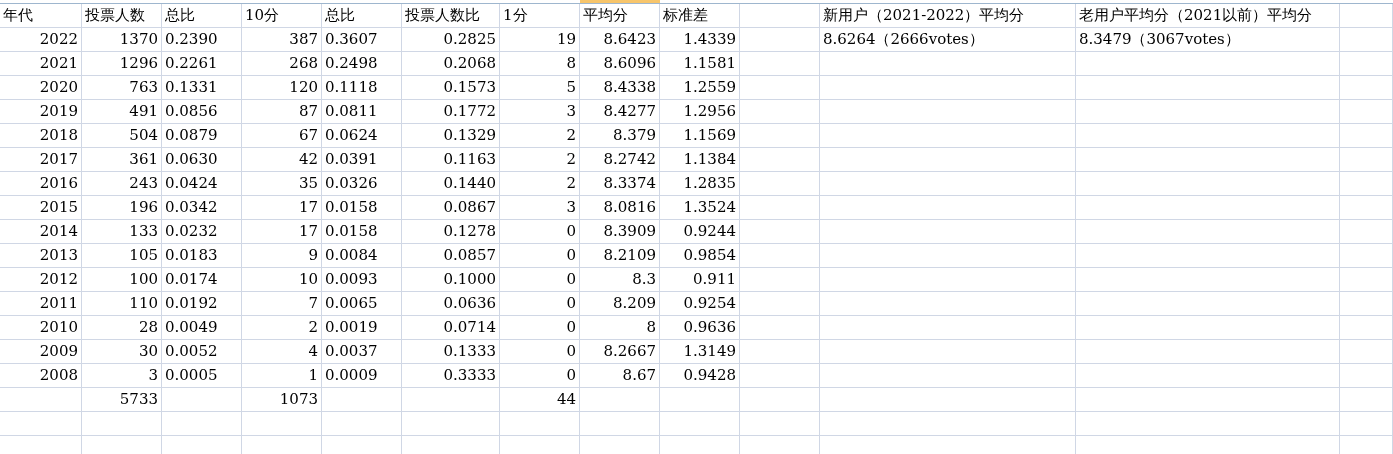 The width and height of the screenshot is (1393, 454). I want to click on table-cell: 1.2956, so click(700, 112).